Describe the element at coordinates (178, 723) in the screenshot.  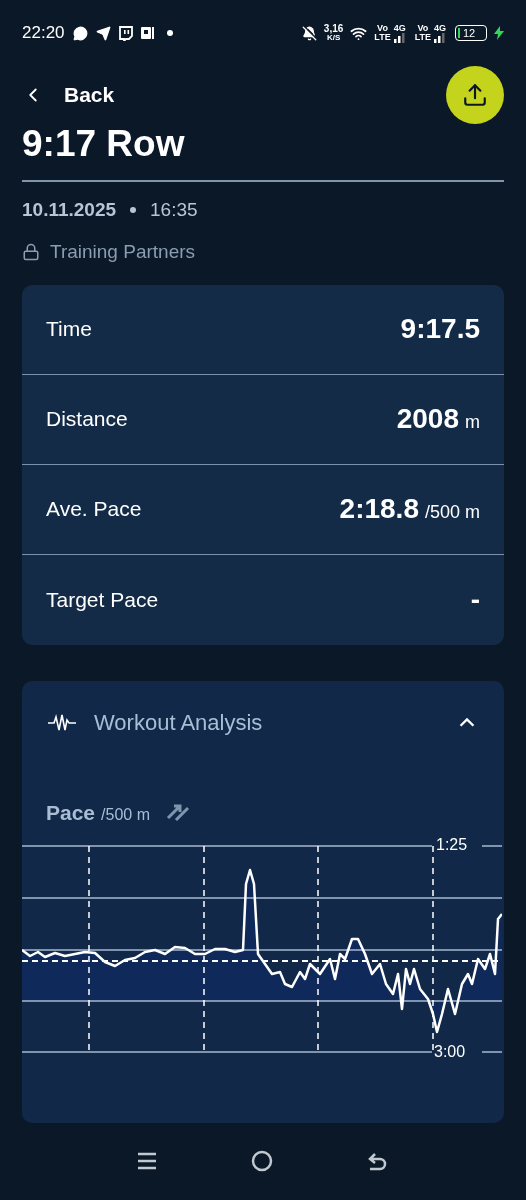
I see `analysis-title: Workout Analysis` at that location.